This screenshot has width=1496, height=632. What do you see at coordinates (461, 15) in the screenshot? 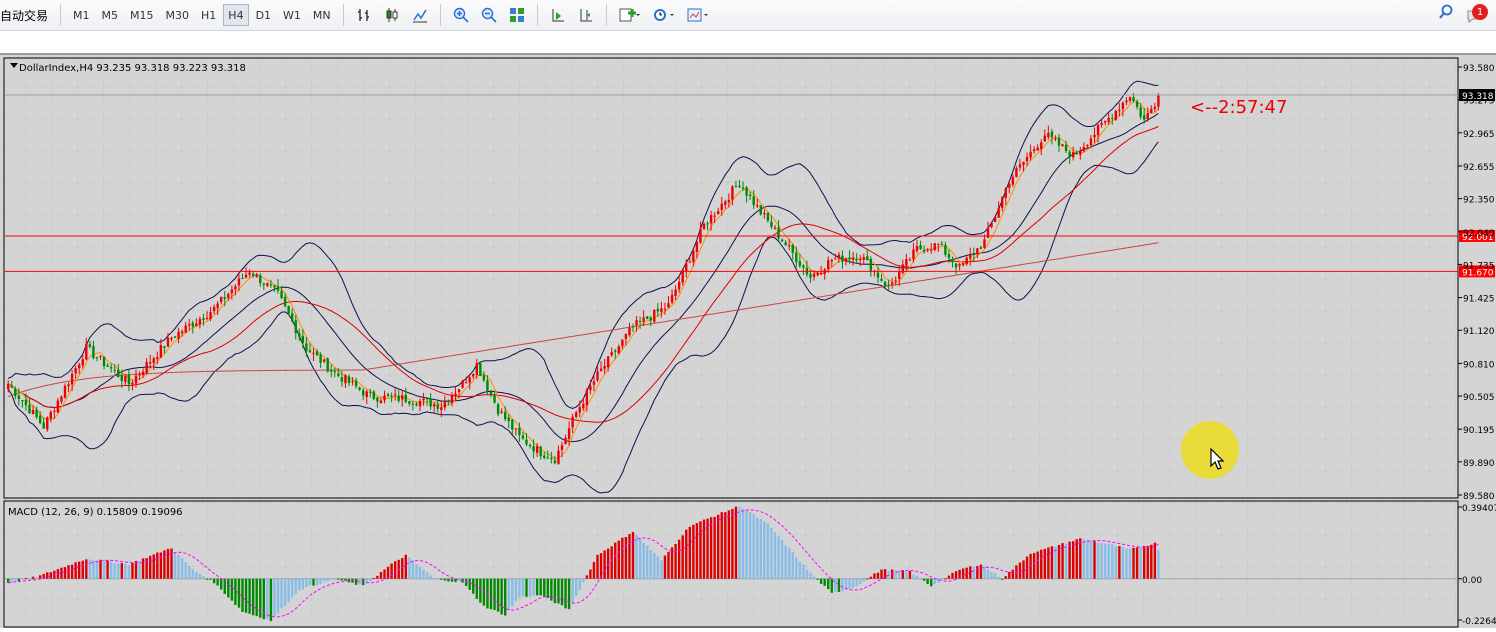
I see `zoom-in-icon` at bounding box center [461, 15].